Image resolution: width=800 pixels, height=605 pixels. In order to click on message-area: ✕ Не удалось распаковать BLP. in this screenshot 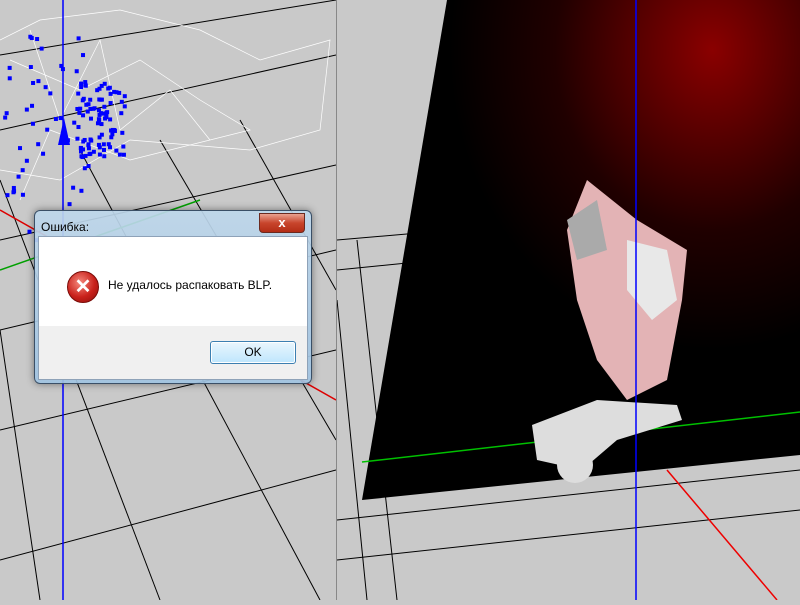, I will do `click(173, 281)`.